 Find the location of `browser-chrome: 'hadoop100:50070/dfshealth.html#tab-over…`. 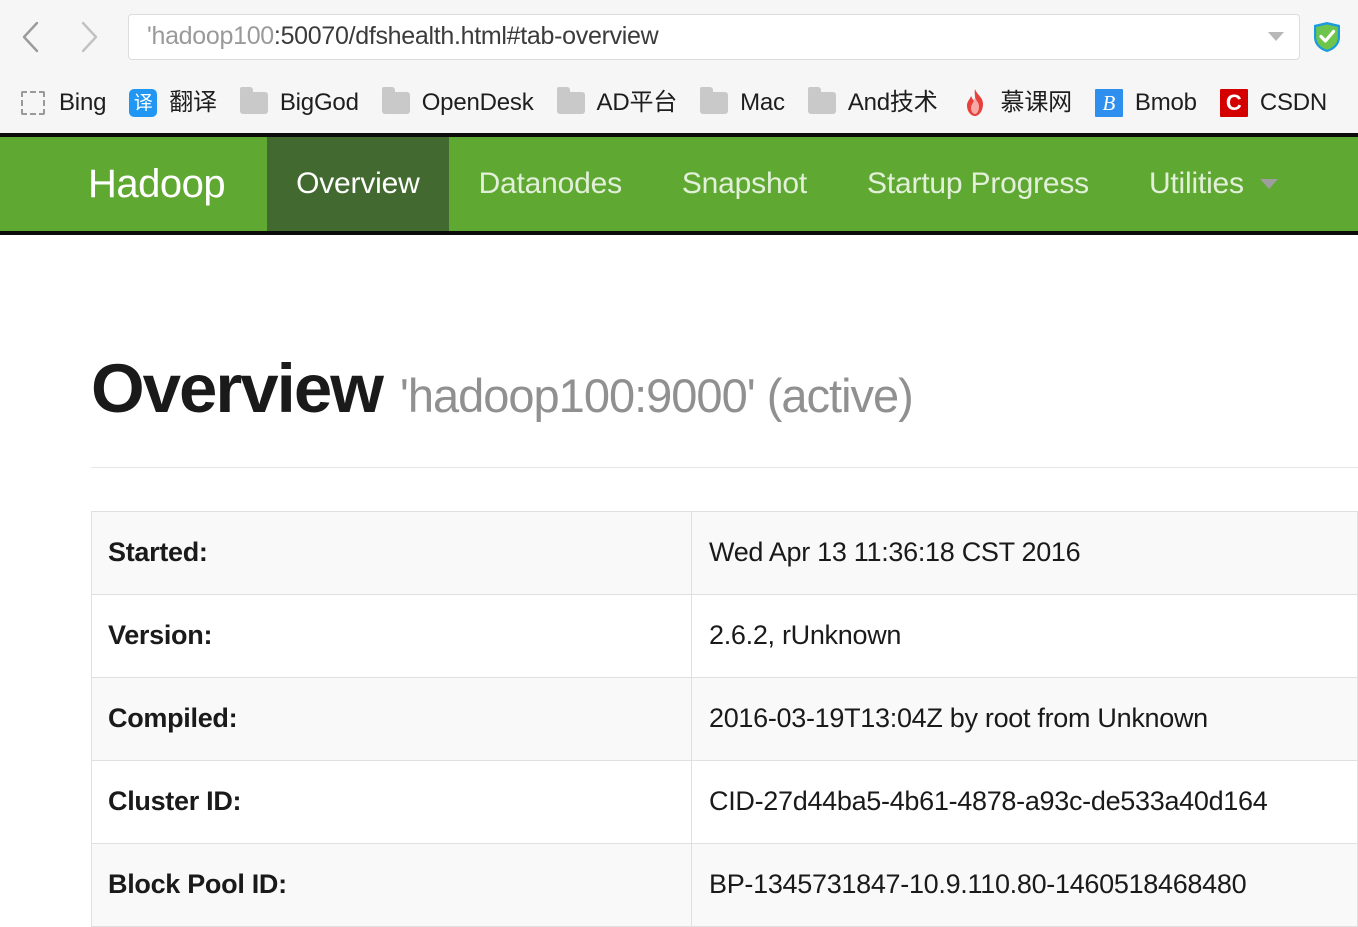

browser-chrome: 'hadoop100:50070/dfshealth.html#tab-over… is located at coordinates (679, 66).